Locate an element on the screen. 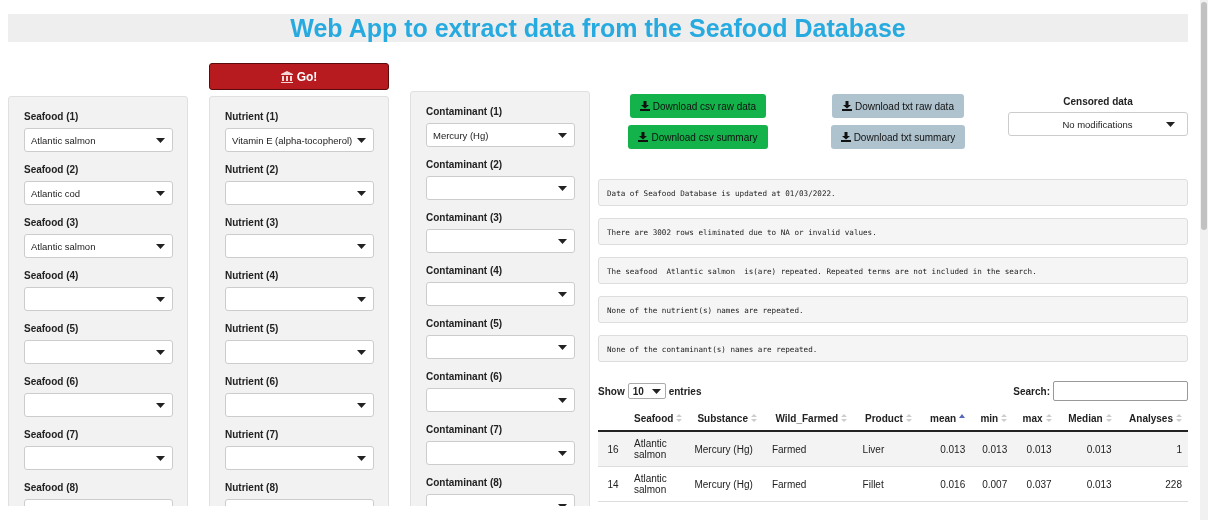 Image resolution: width=1208 pixels, height=520 pixels. field-label: Seafood (1) is located at coordinates (52, 117).